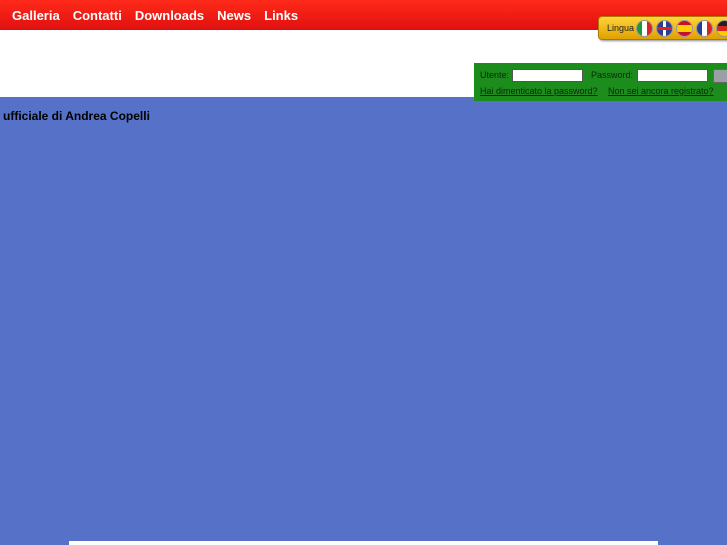 This screenshot has height=545, width=727. Describe the element at coordinates (644, 28) in the screenshot. I see `italian-flag-icon` at that location.